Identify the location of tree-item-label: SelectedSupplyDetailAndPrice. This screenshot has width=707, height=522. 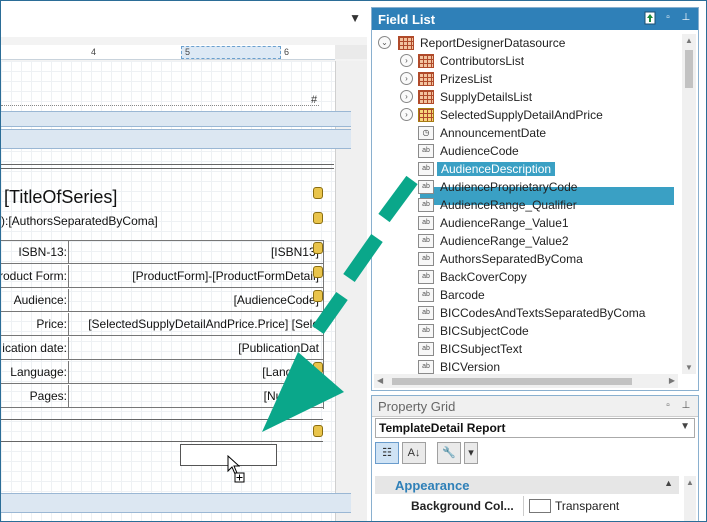
(521, 115).